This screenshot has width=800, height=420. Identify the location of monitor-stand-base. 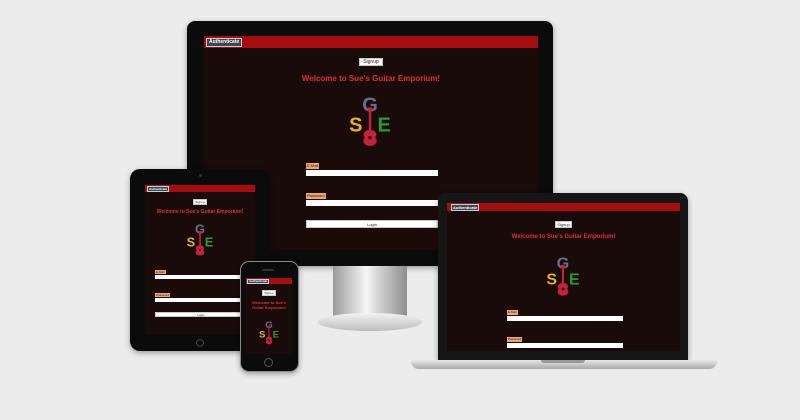
(370, 322).